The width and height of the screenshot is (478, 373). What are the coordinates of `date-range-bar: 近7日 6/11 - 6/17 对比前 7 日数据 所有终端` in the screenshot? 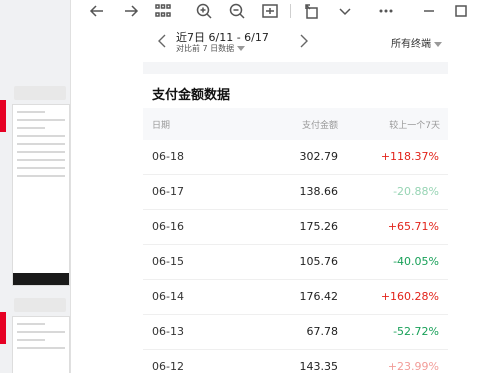 It's located at (295, 42).